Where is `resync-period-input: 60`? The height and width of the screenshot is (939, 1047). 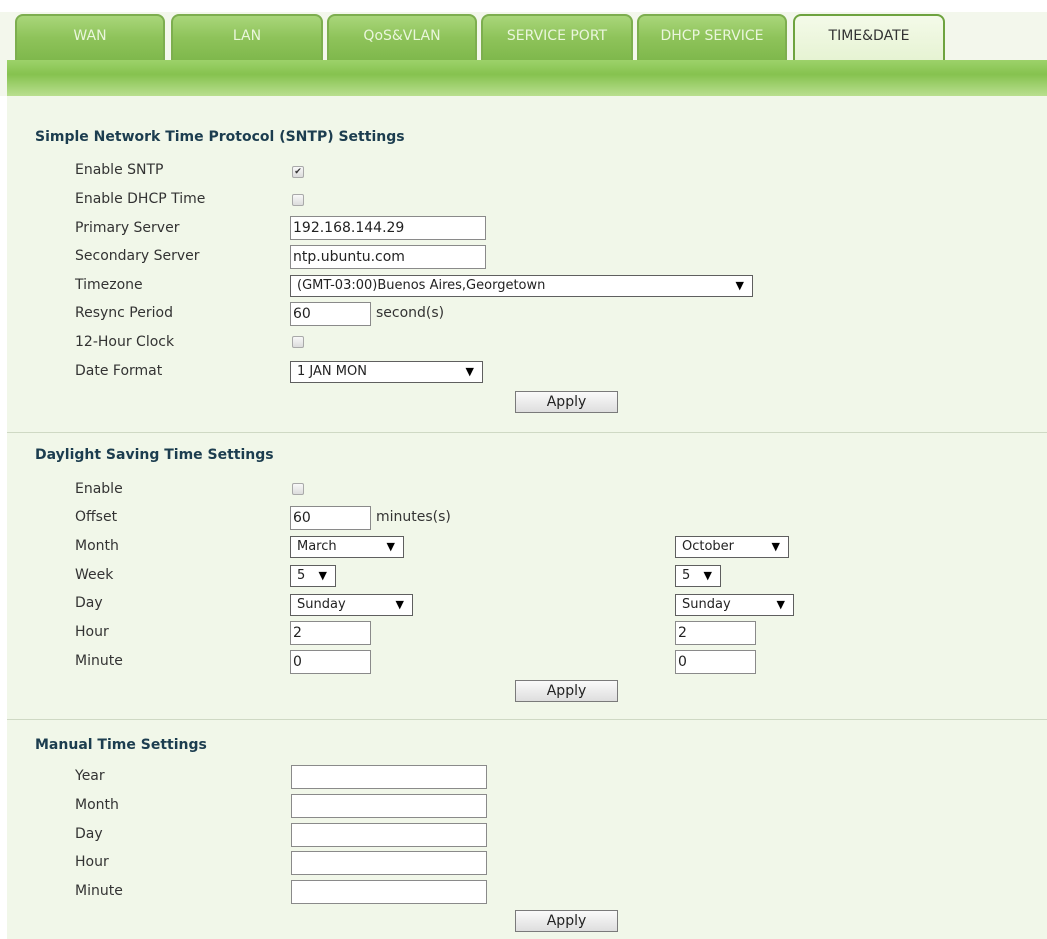 resync-period-input: 60 is located at coordinates (330, 314).